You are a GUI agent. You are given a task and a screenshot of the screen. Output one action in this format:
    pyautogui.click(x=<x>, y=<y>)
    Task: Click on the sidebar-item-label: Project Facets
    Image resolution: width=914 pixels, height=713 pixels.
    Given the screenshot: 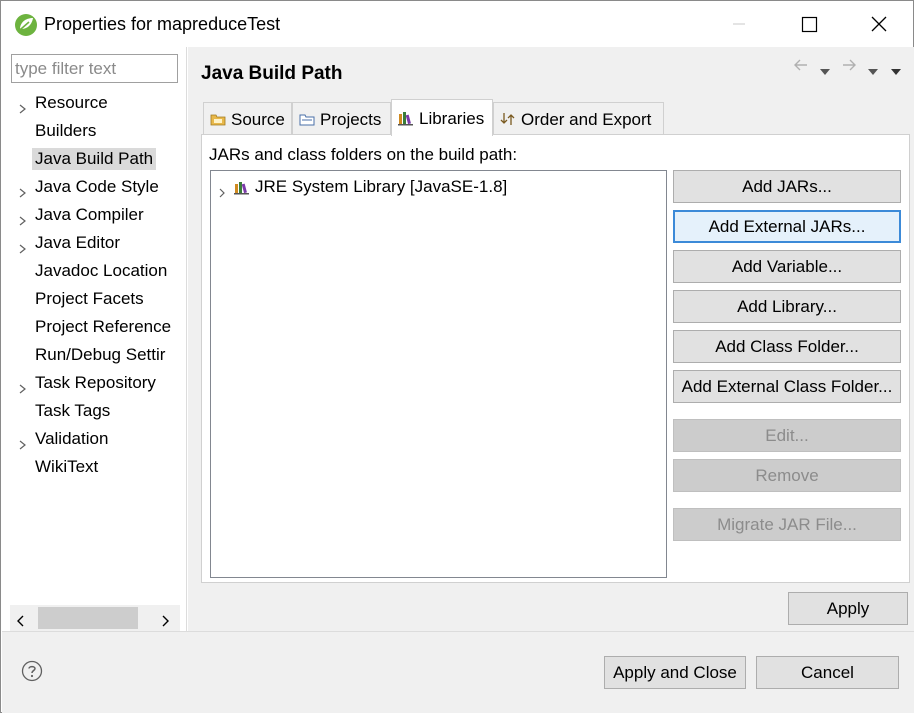 What is the action you would take?
    pyautogui.click(x=89, y=298)
    